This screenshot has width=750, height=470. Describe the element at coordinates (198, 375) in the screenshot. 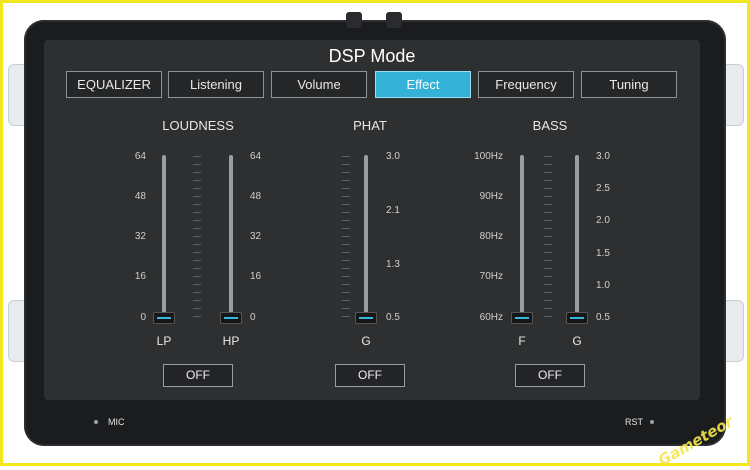

I see `loudness-off-button: OFF` at that location.